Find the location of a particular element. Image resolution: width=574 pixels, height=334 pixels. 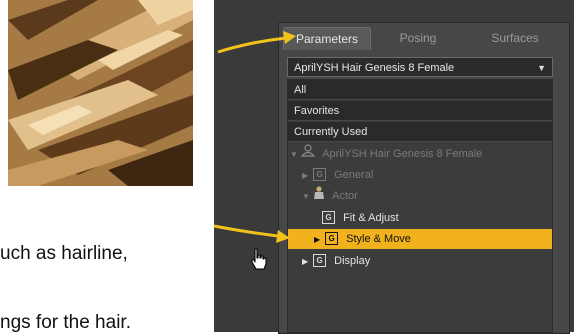

tree-node-label: Actor is located at coordinates (345, 196).